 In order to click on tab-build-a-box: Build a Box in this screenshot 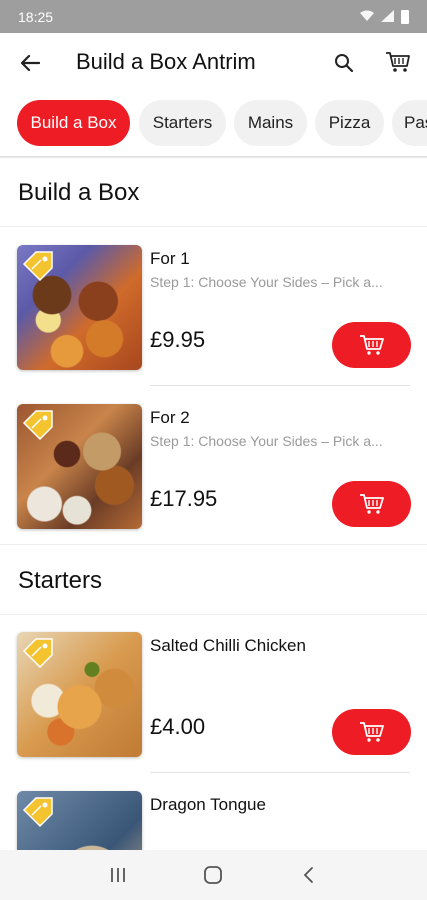, I will do `click(73, 123)`.